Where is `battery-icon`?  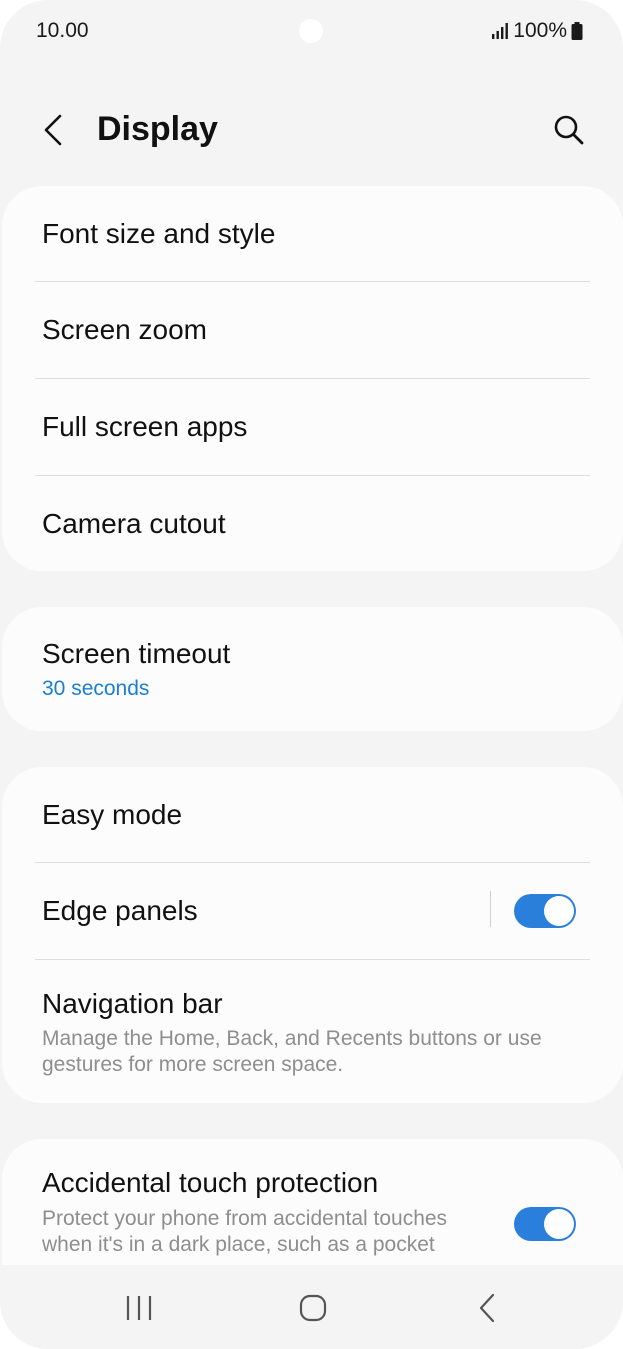
battery-icon is located at coordinates (577, 31).